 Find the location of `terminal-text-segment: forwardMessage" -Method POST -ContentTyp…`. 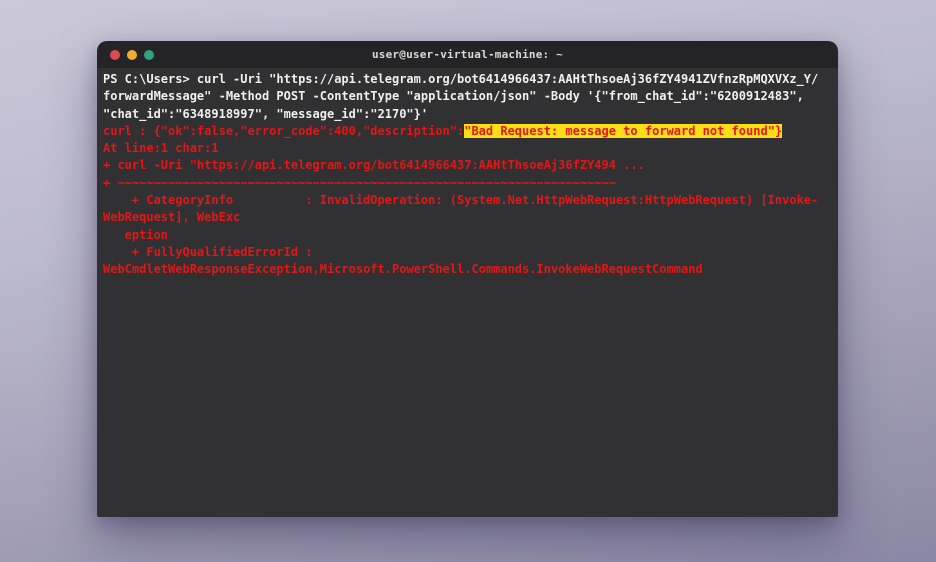

terminal-text-segment: forwardMessage" -Method POST -ContentTyp… is located at coordinates (453, 96).